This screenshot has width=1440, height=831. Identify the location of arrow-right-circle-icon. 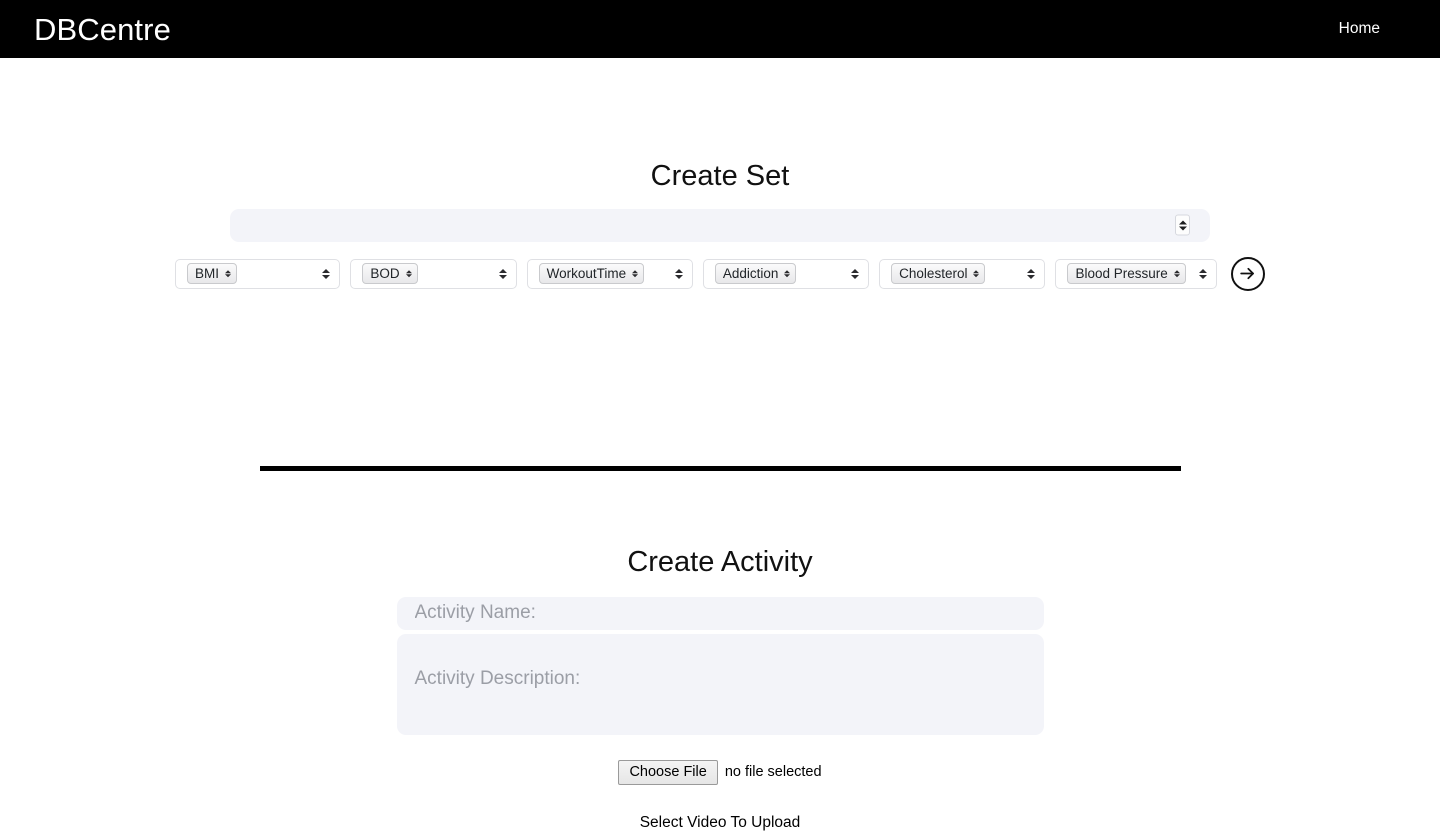
(1247, 273).